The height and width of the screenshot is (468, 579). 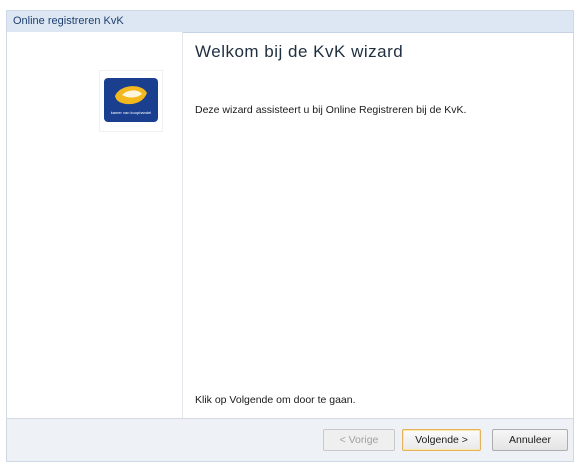 What do you see at coordinates (530, 440) in the screenshot?
I see `cancel-button: Annuleer` at bounding box center [530, 440].